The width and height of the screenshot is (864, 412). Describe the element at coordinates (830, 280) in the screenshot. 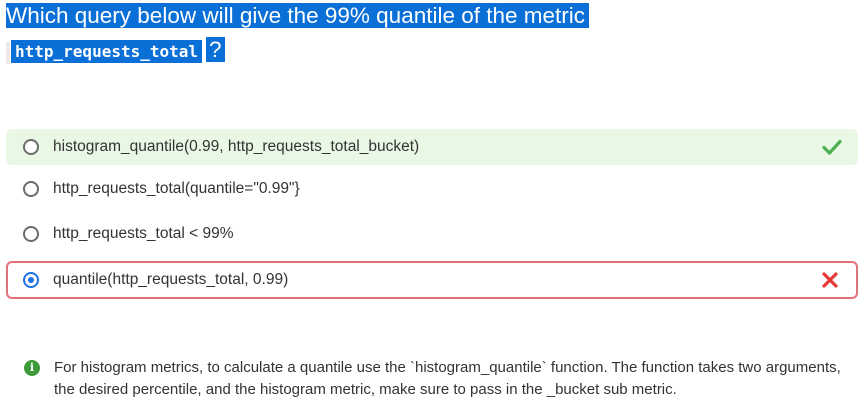

I see `cross-icon` at that location.